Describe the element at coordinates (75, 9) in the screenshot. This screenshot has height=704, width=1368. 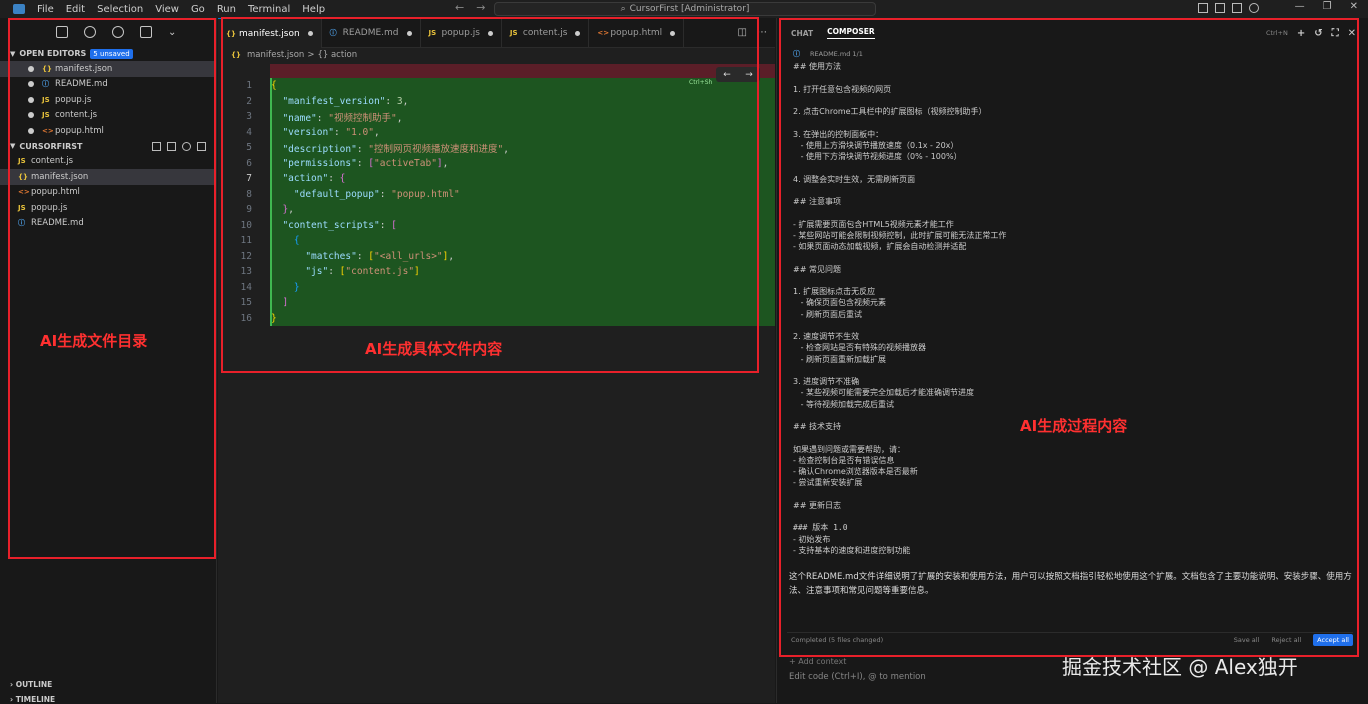
I see `menu-edit: Edit` at that location.